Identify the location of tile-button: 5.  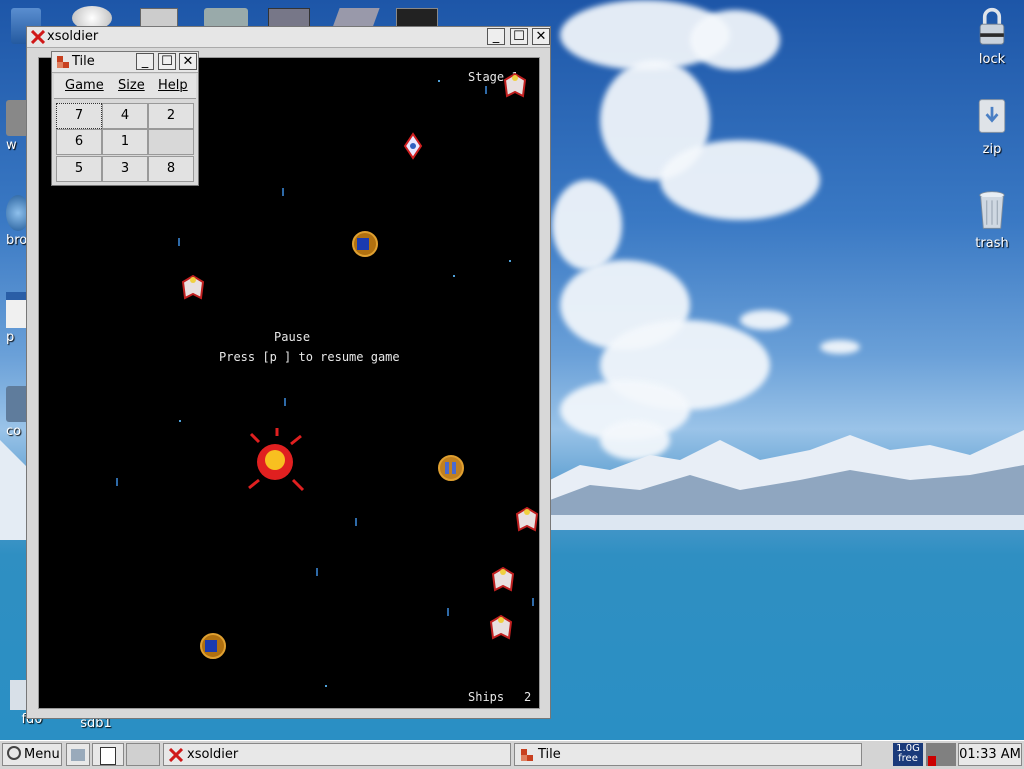
(79, 169).